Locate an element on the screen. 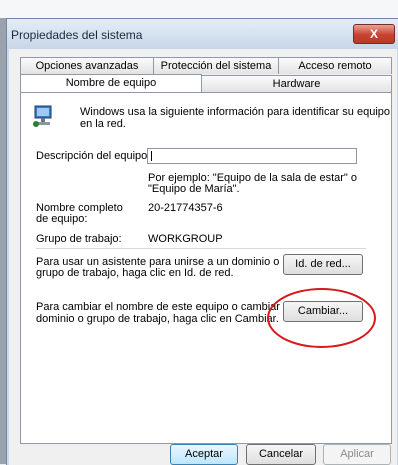  title-bar: Propiedades del sistema X is located at coordinates (202, 34).